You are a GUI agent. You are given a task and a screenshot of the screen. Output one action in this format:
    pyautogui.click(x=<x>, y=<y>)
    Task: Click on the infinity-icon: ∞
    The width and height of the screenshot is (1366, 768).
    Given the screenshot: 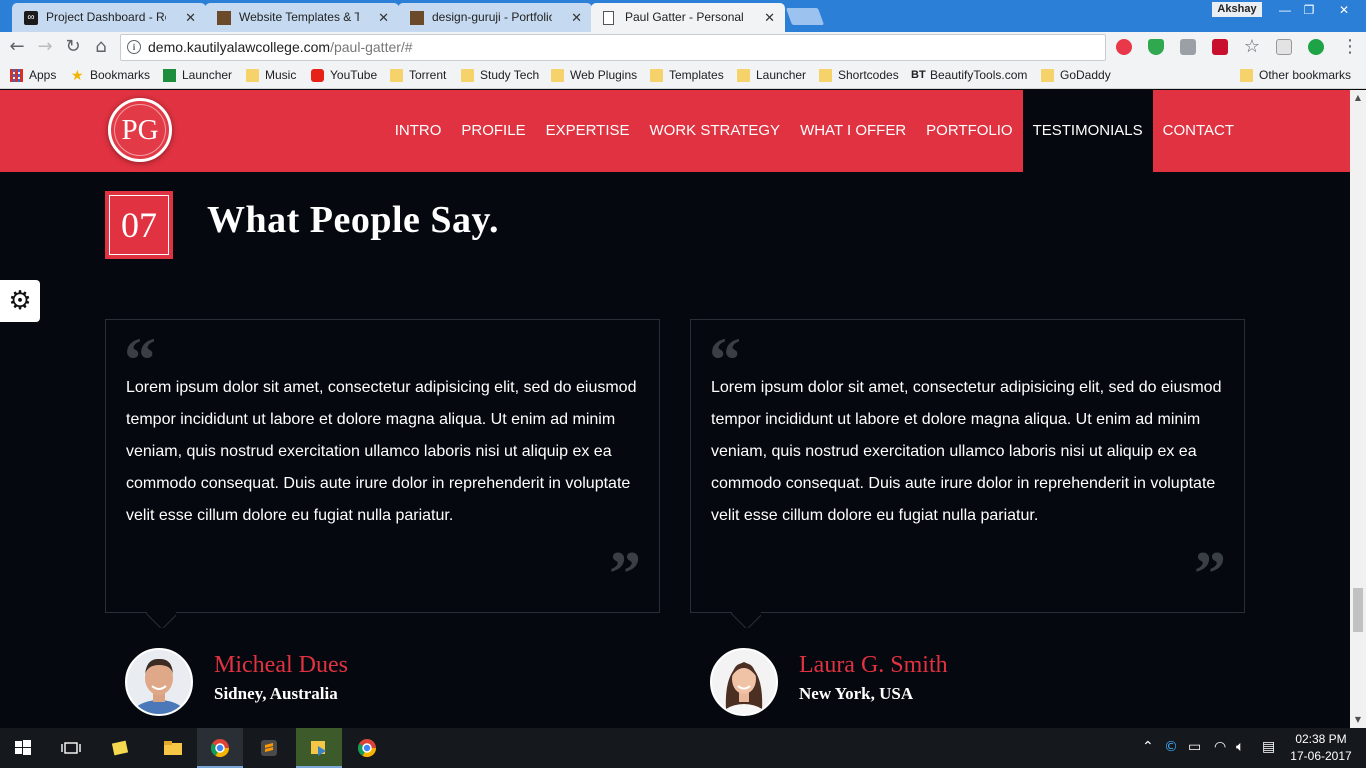 What is the action you would take?
    pyautogui.click(x=31, y=18)
    